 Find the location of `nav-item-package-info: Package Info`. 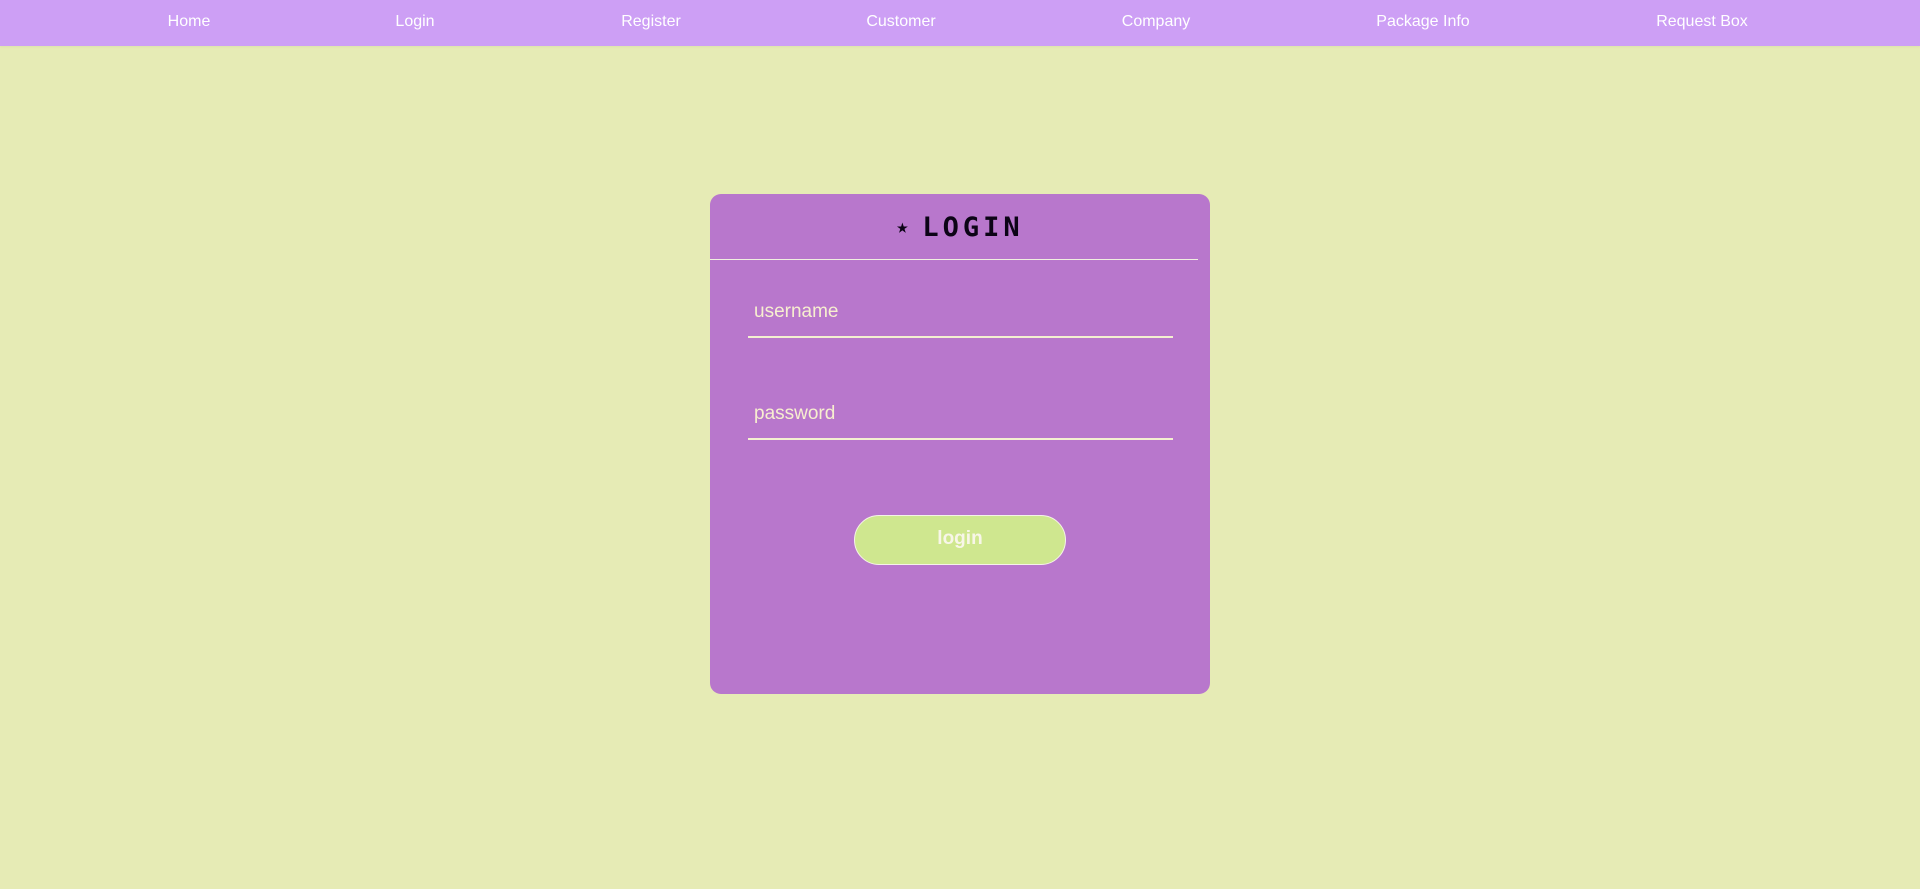

nav-item-package-info: Package Info is located at coordinates (1422, 23).